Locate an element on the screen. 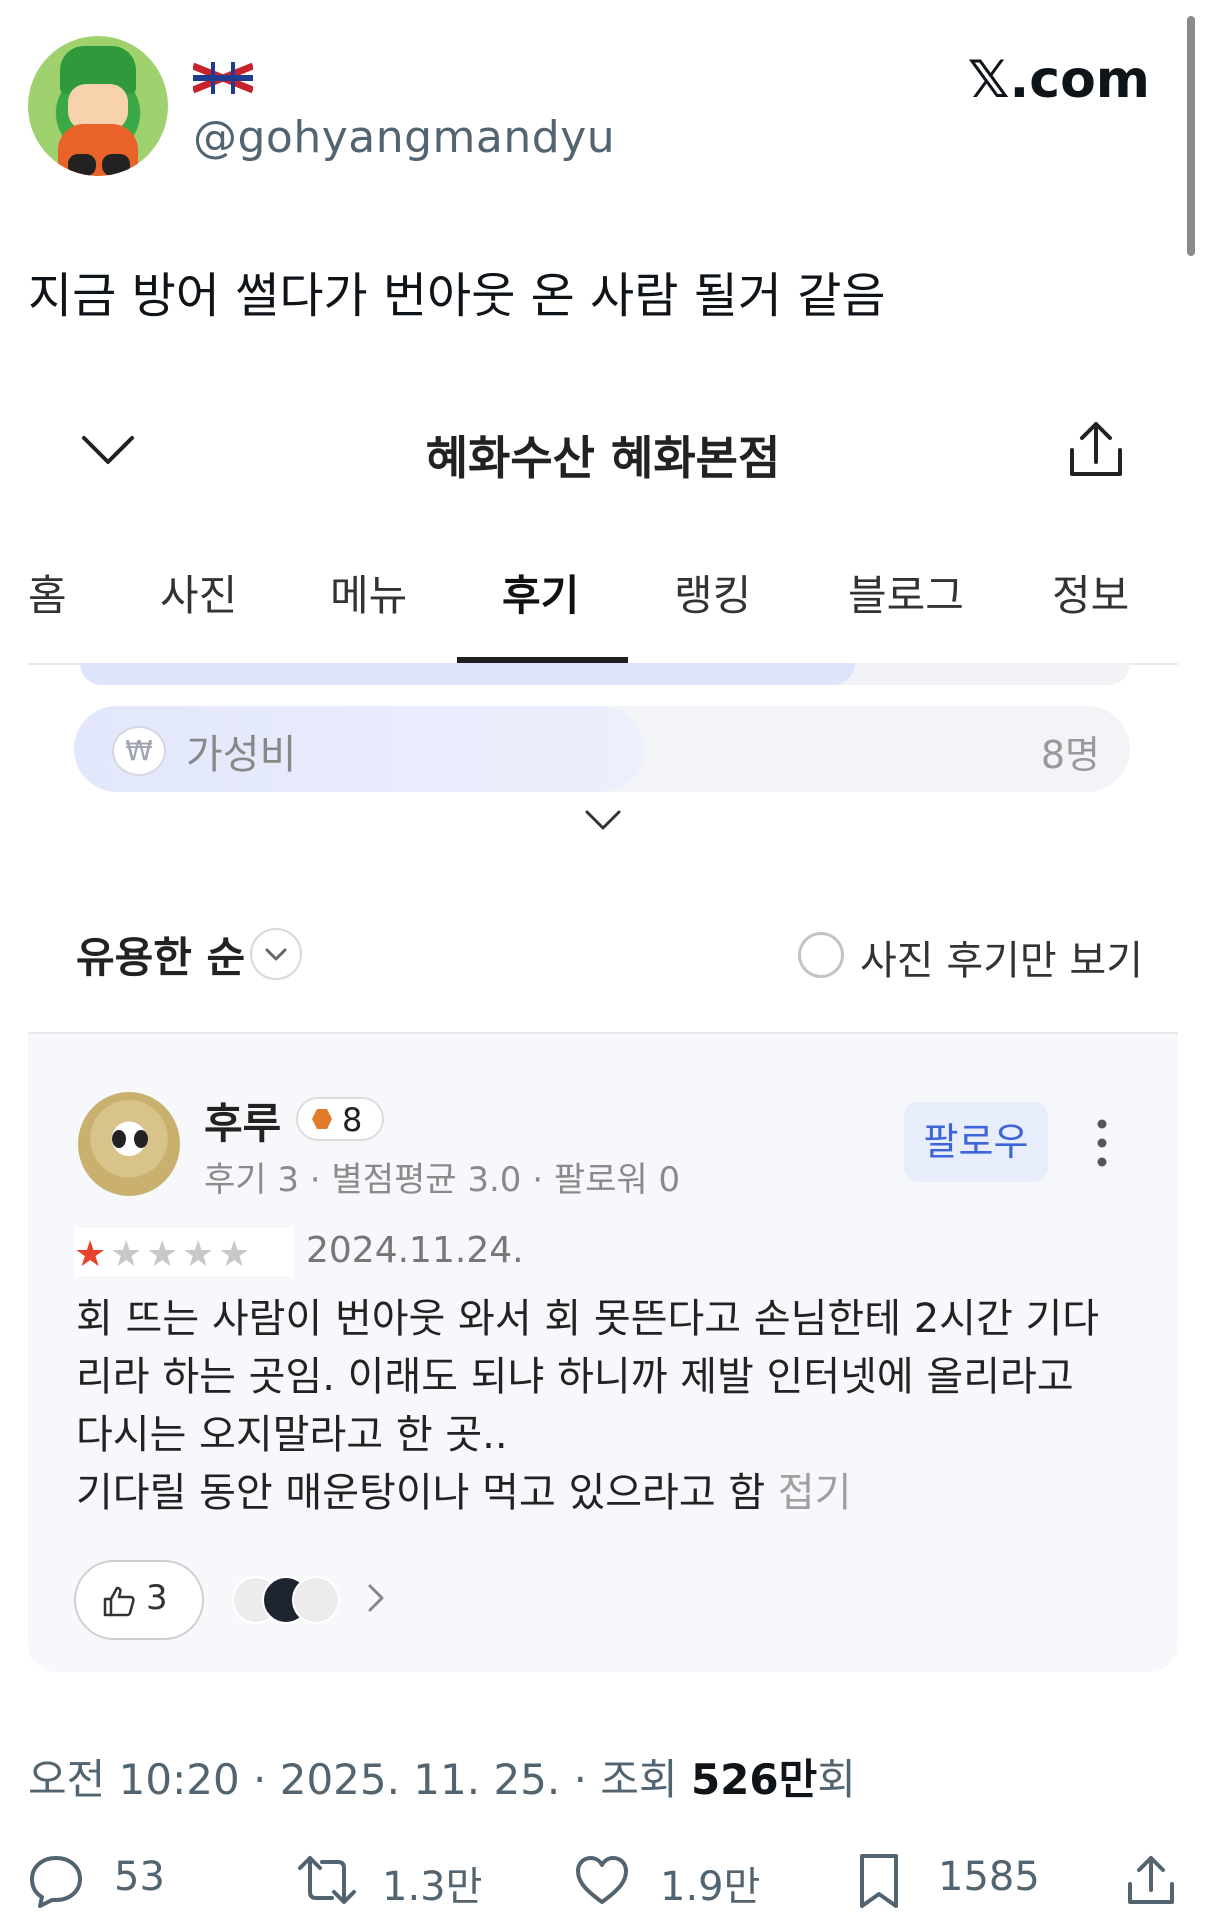 The height and width of the screenshot is (1918, 1206). like-count: 1.9만 is located at coordinates (710, 1887).